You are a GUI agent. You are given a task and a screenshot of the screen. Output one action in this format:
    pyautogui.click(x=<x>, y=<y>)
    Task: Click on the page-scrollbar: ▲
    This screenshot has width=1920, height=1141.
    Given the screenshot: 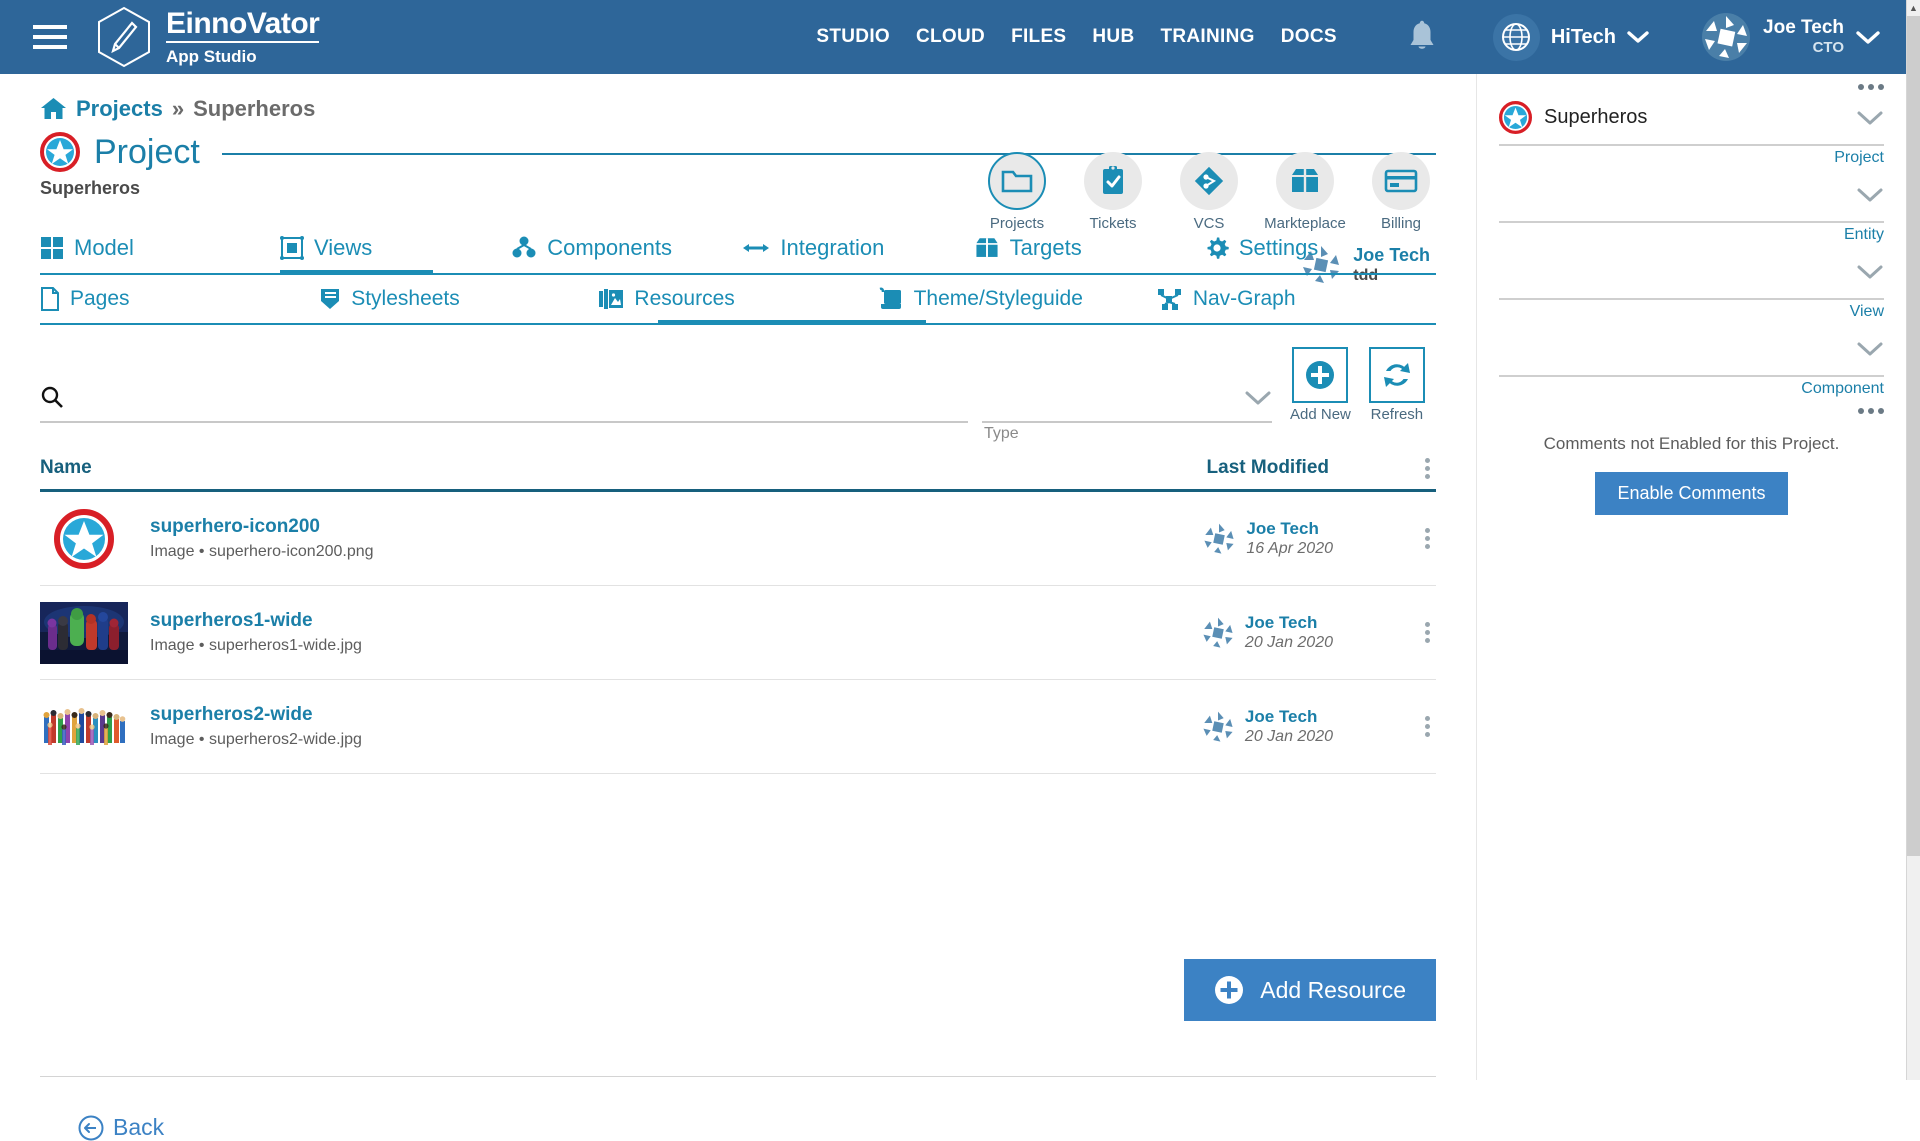 What is the action you would take?
    pyautogui.click(x=1913, y=540)
    